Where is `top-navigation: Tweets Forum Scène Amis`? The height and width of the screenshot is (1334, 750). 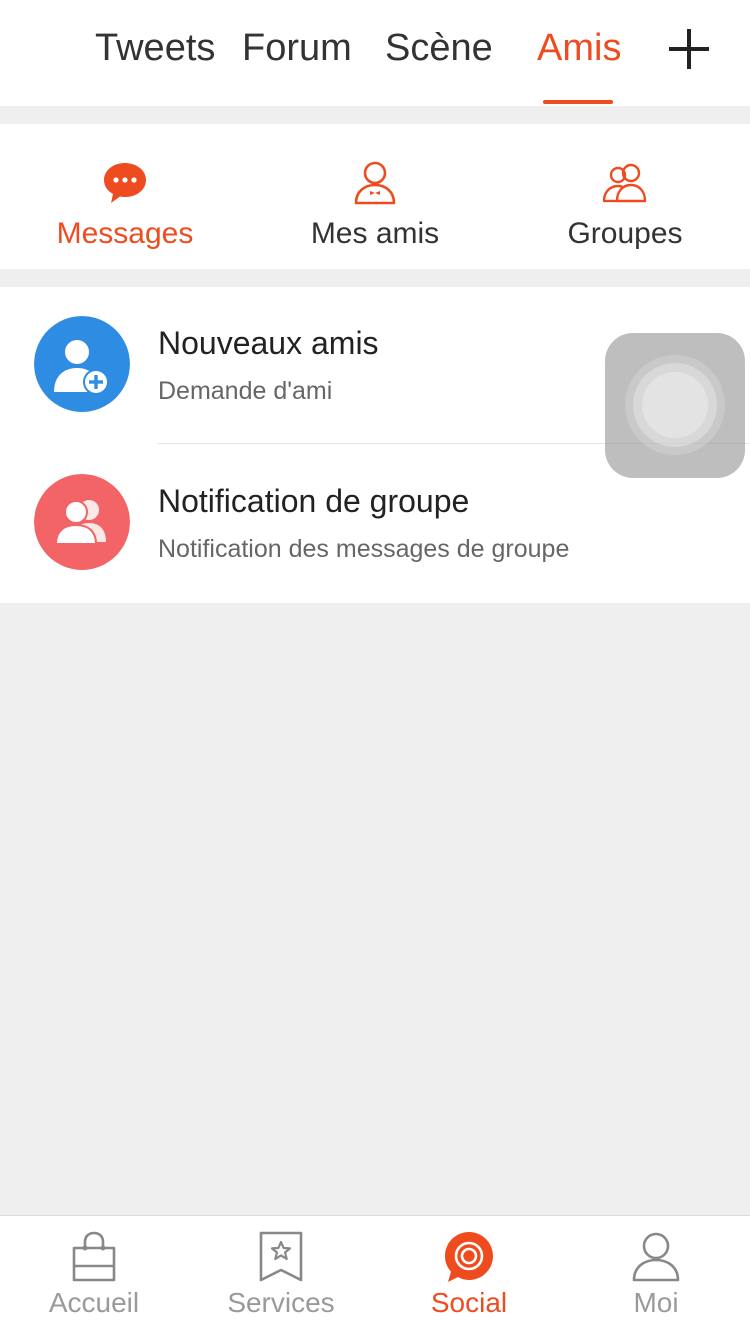 top-navigation: Tweets Forum Scène Amis is located at coordinates (375, 53).